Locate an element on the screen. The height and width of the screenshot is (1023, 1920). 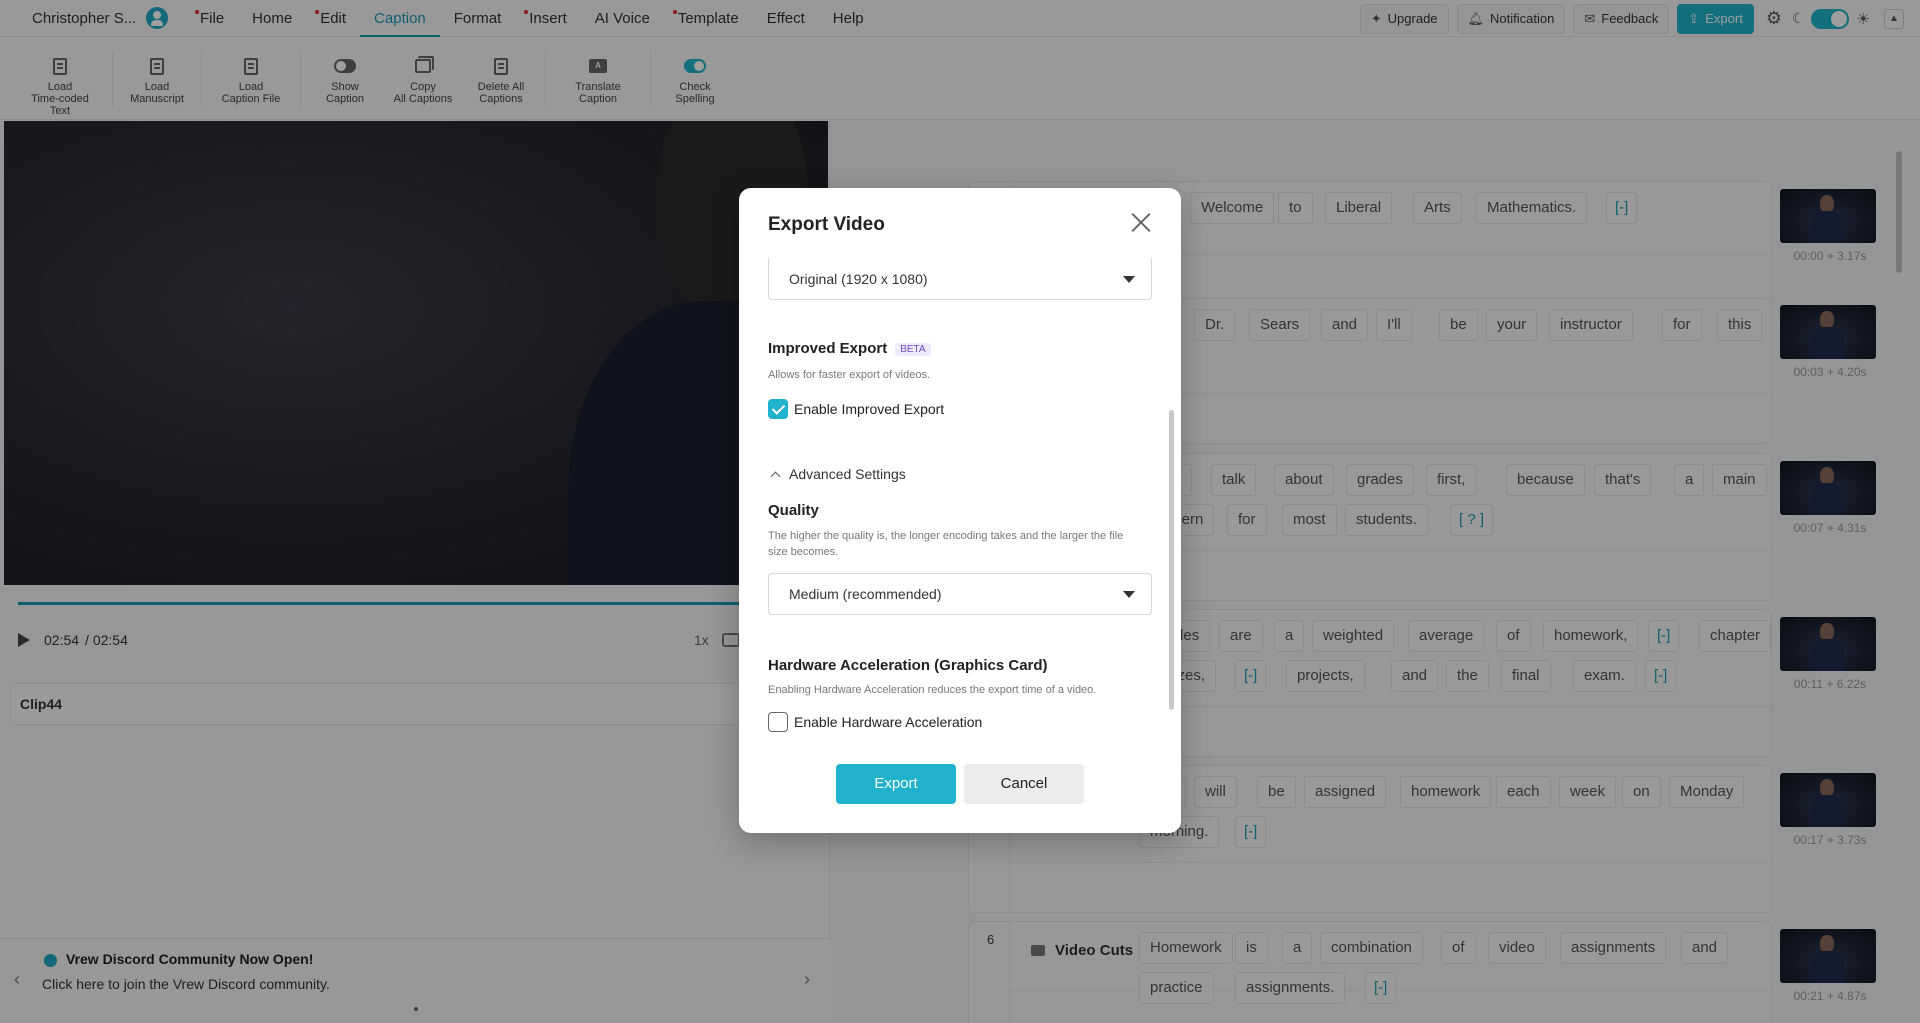
beta-badge: BETA is located at coordinates (913, 349).